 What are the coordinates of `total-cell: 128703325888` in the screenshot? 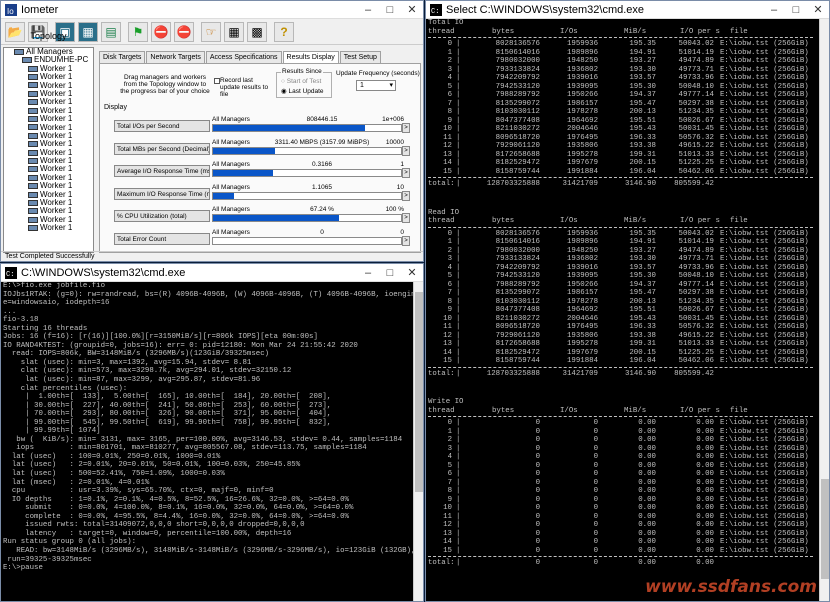 It's located at (513, 184).